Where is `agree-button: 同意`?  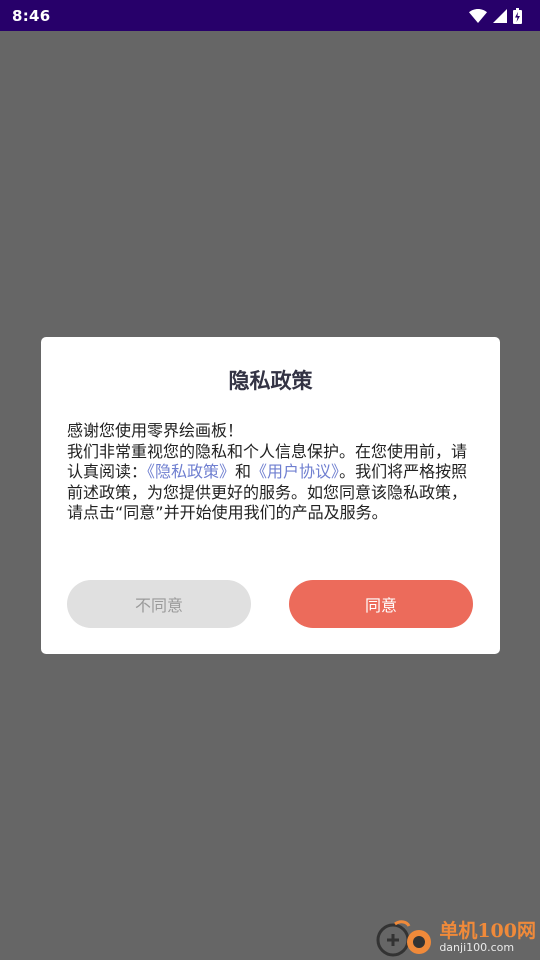 agree-button: 同意 is located at coordinates (381, 604).